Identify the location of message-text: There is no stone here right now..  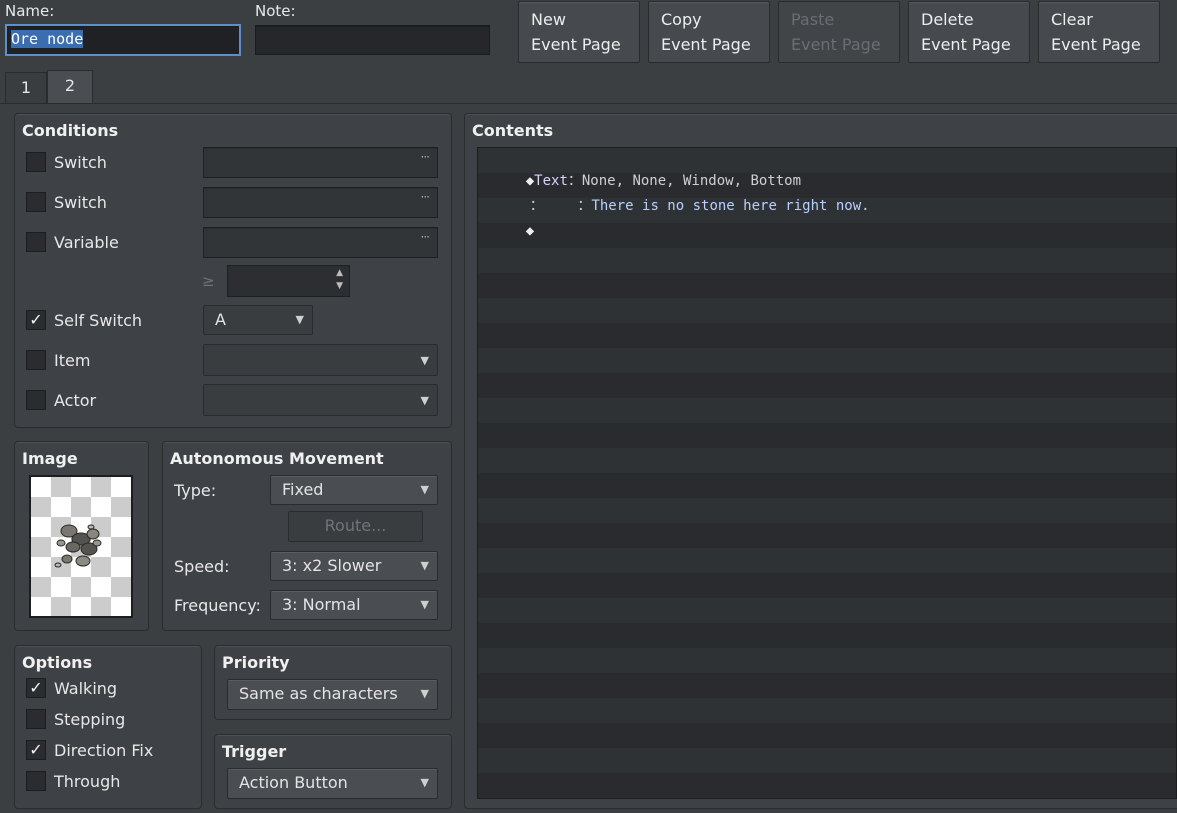
(730, 206).